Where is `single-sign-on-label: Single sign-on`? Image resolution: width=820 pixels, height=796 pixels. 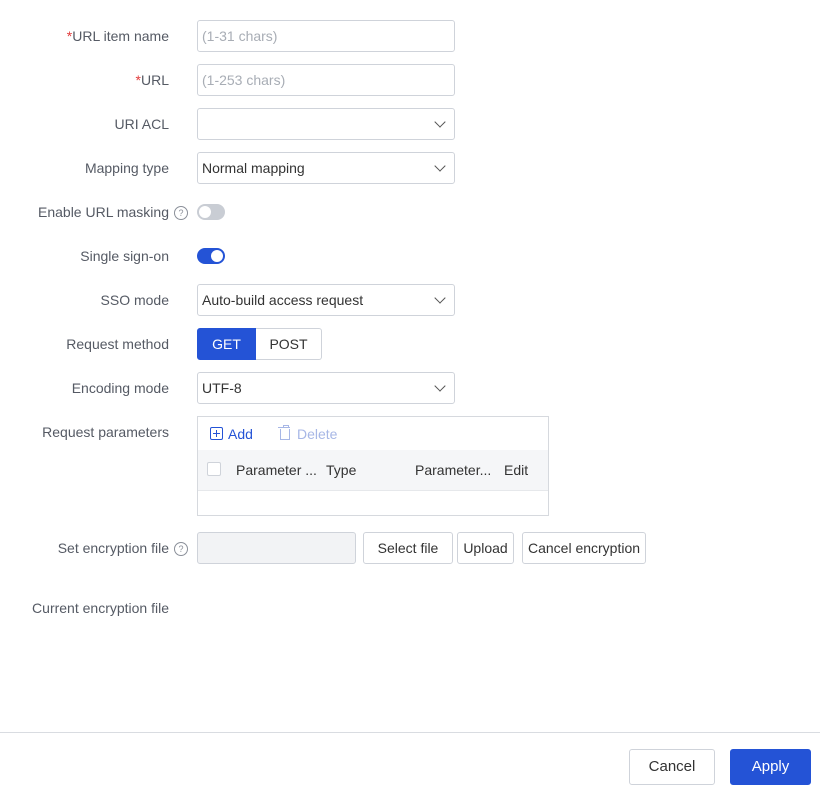
single-sign-on-label: Single sign-on is located at coordinates (124, 256).